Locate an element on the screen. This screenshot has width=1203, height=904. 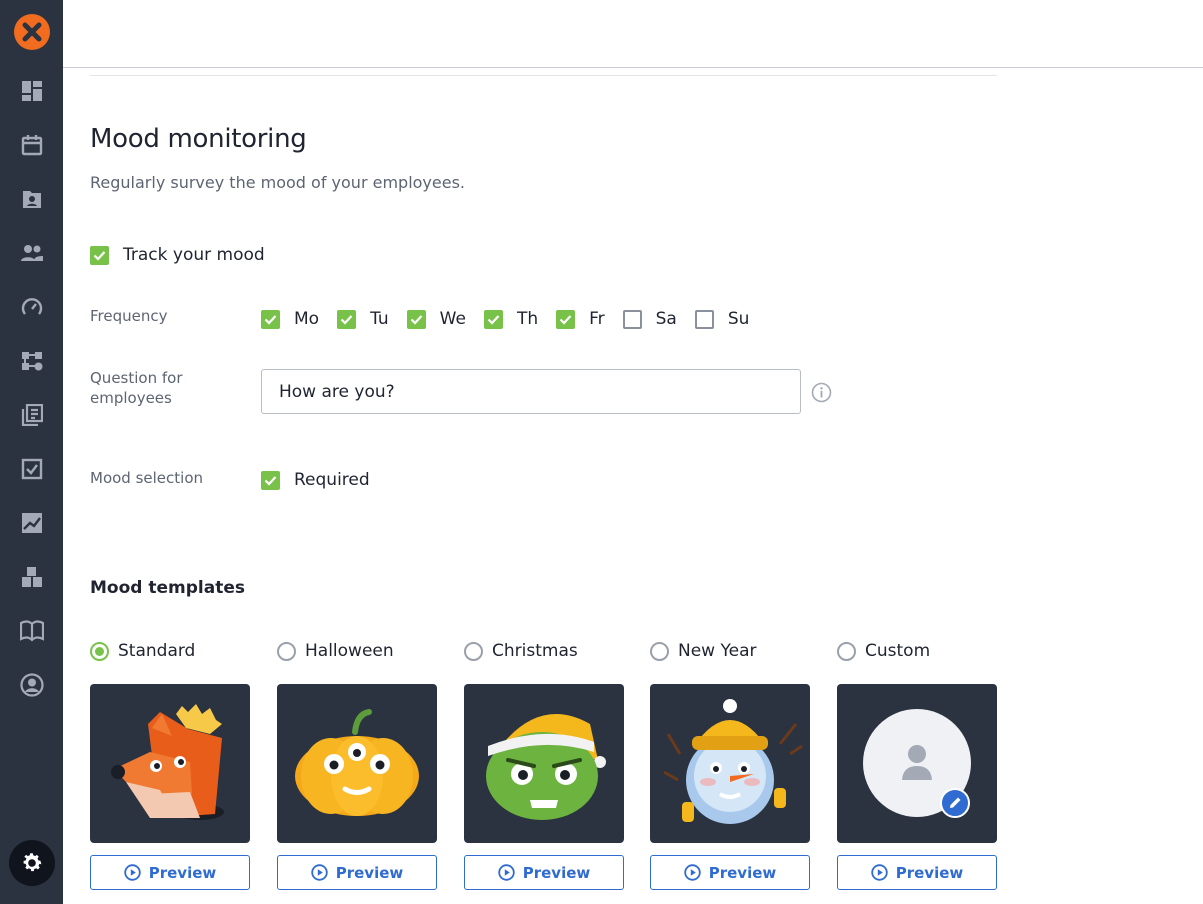
day-label: Th is located at coordinates (527, 319).